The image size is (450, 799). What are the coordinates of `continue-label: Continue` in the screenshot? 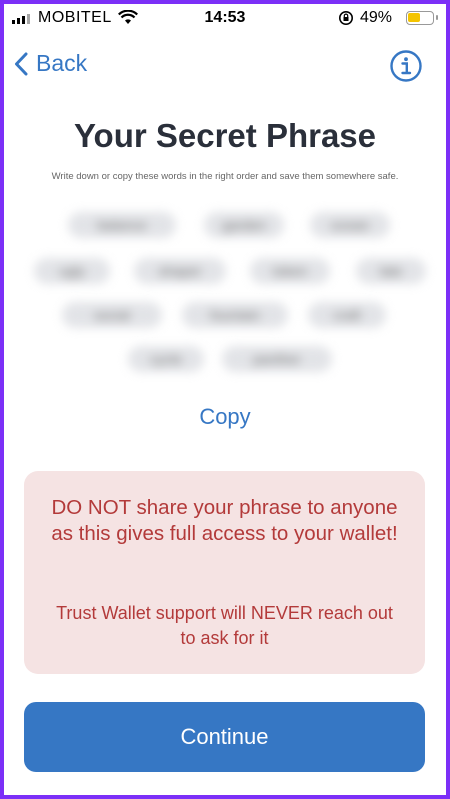 It's located at (224, 736).